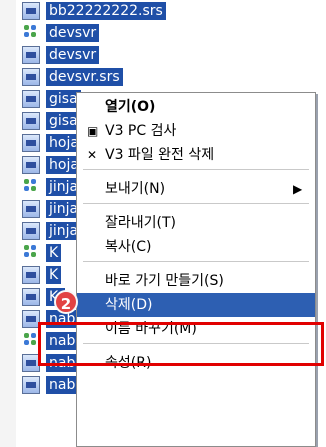  Describe the element at coordinates (128, 247) in the screenshot. I see `menu-item-label: 복사(C)` at that location.